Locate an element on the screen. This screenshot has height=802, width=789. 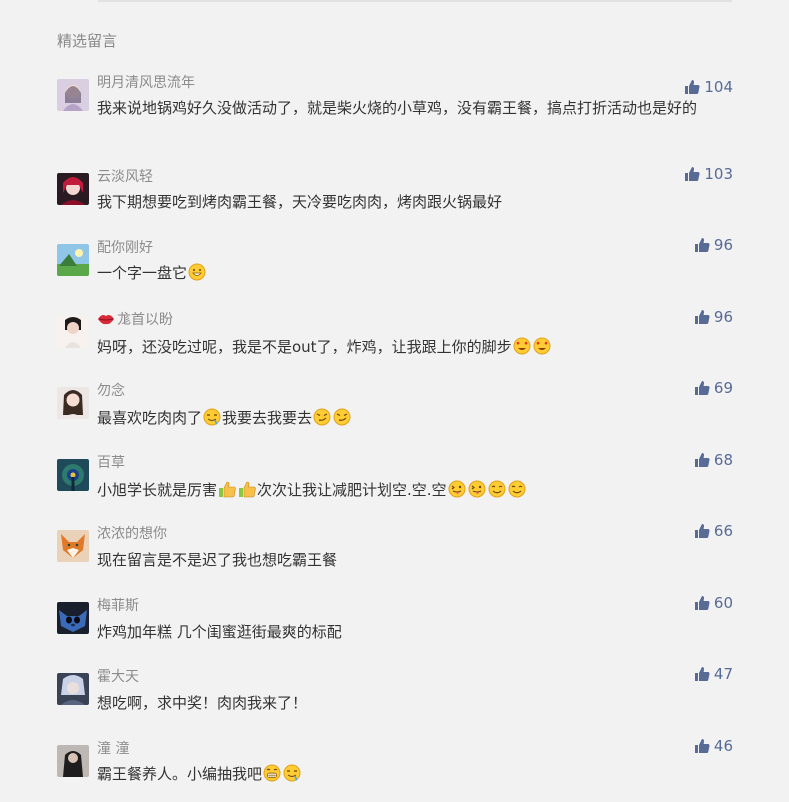
like-count: 66 is located at coordinates (723, 531).